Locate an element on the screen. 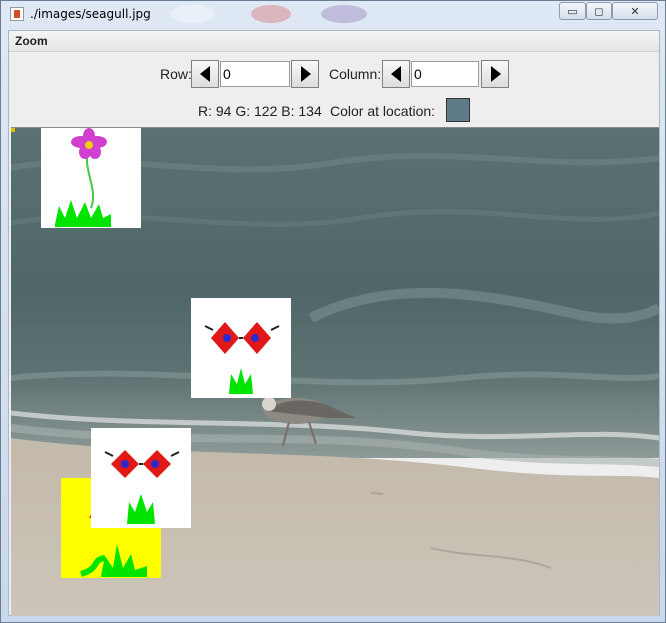  pixel-rgb-readout: R: 94 G: 122 B: 134 is located at coordinates (260, 111).